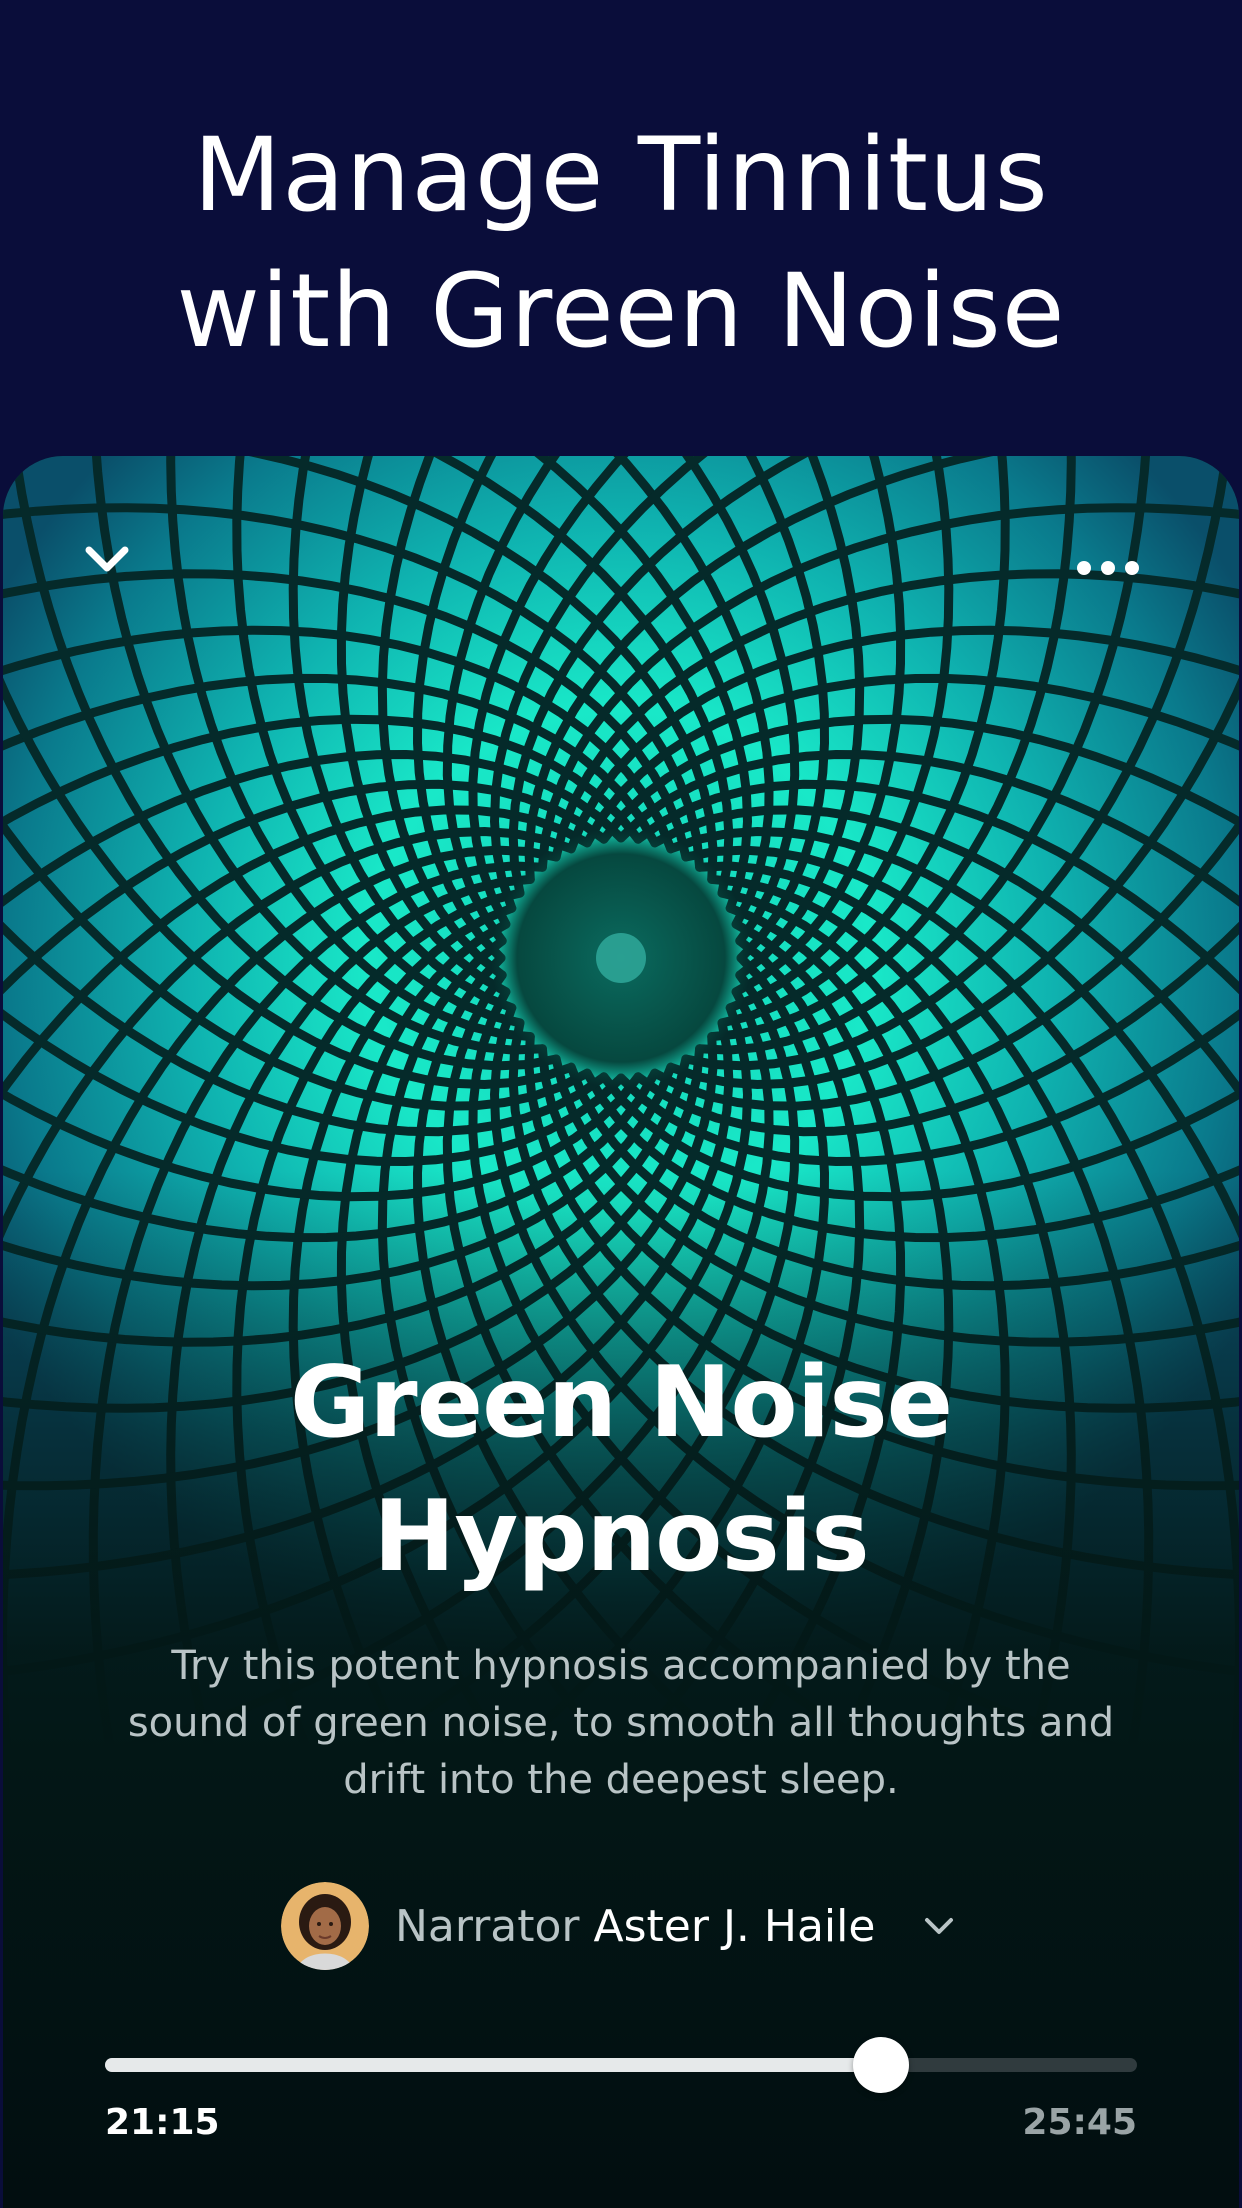  Describe the element at coordinates (1079, 2122) in the screenshot. I see `time-total: 25:45` at that location.